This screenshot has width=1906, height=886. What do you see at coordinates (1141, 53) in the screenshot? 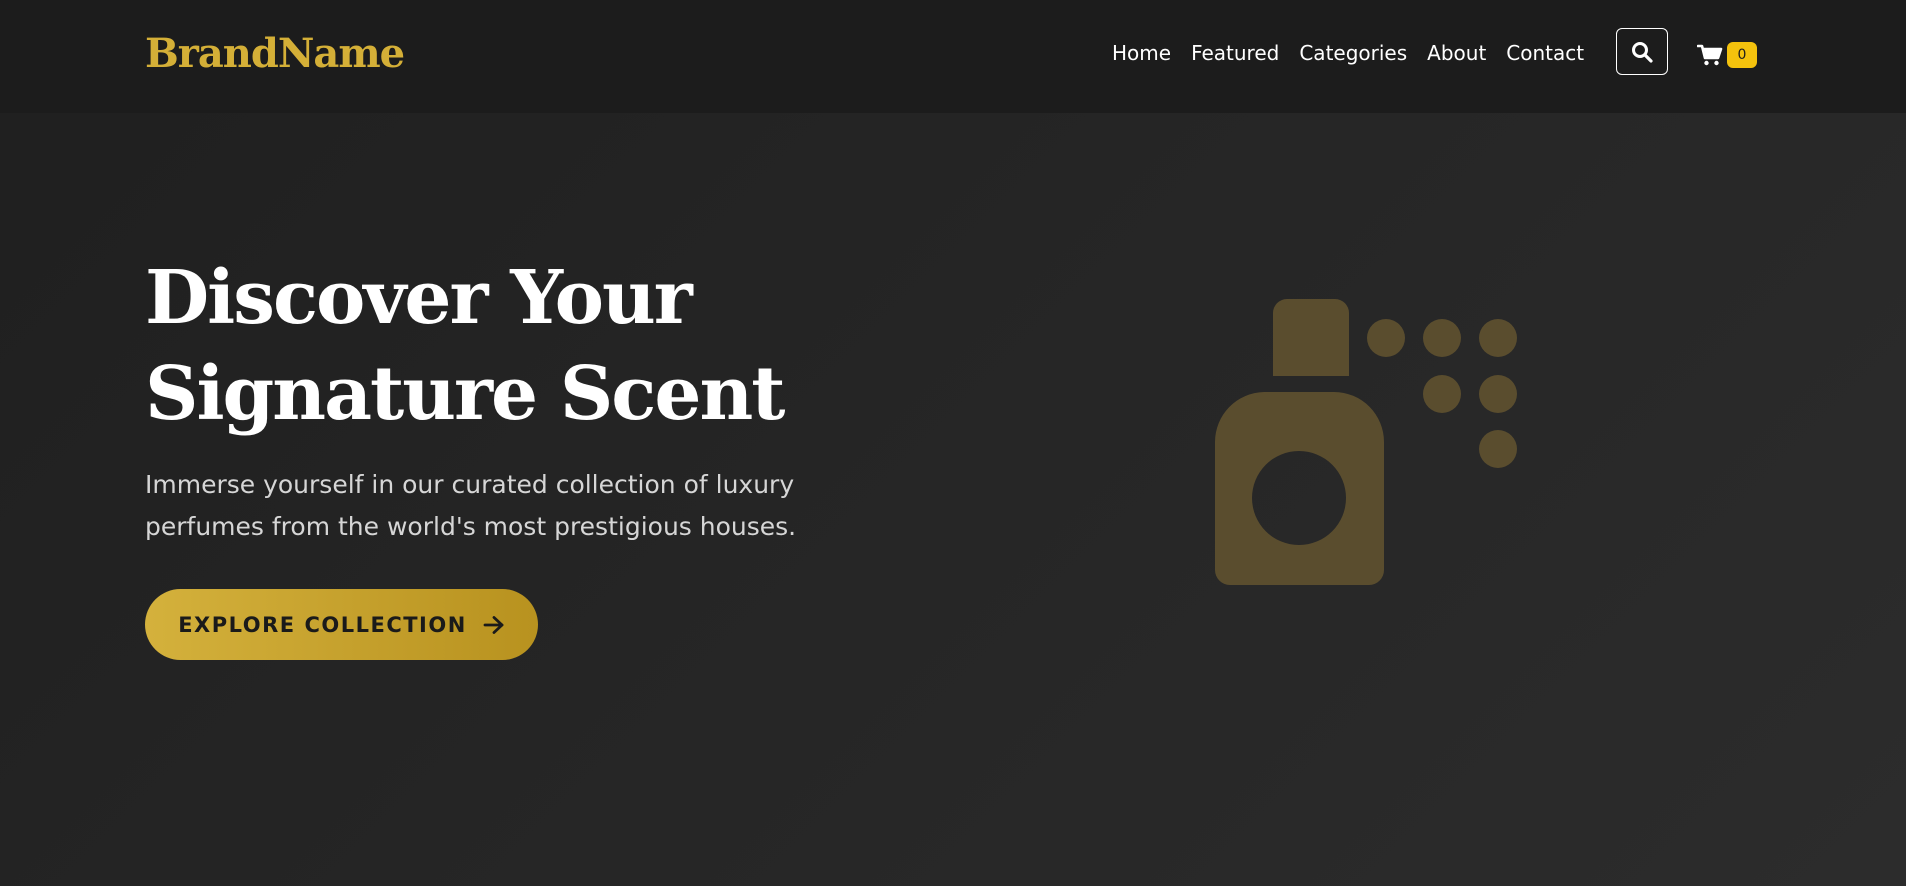
I see `nav-home: Home` at bounding box center [1141, 53].